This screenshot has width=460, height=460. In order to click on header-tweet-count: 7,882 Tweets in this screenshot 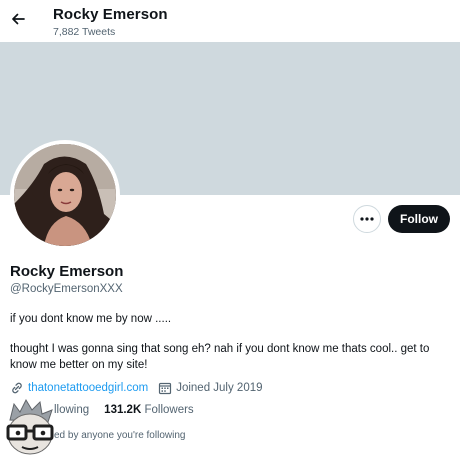, I will do `click(84, 32)`.